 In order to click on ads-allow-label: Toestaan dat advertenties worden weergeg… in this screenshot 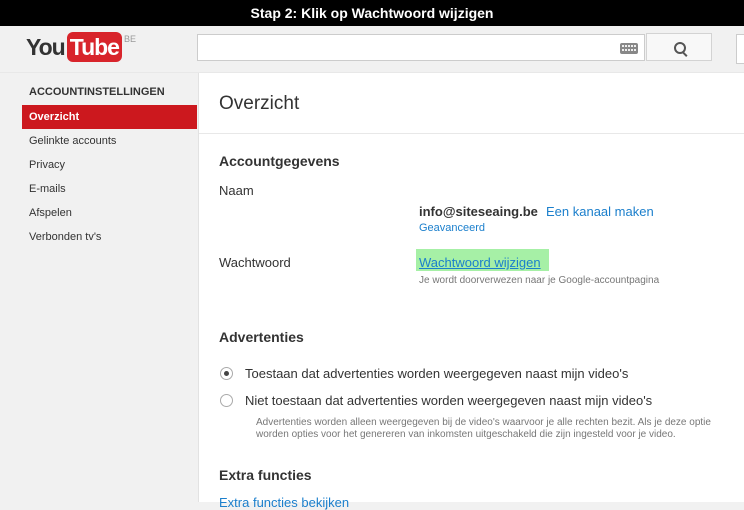, I will do `click(436, 373)`.